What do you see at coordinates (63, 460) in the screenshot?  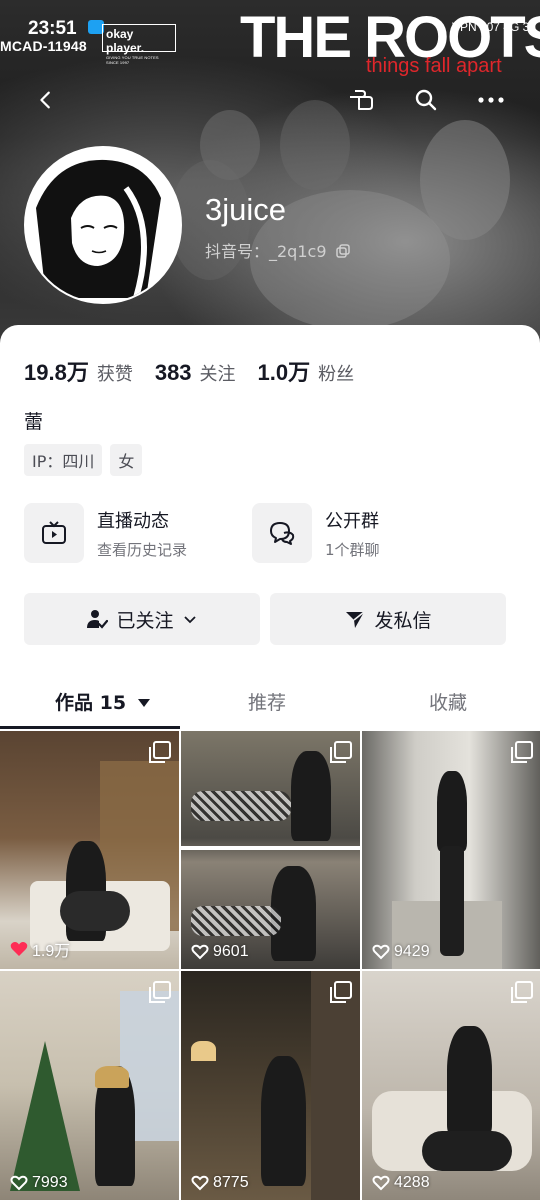 I see `ip-location-tag: IP：四川` at bounding box center [63, 460].